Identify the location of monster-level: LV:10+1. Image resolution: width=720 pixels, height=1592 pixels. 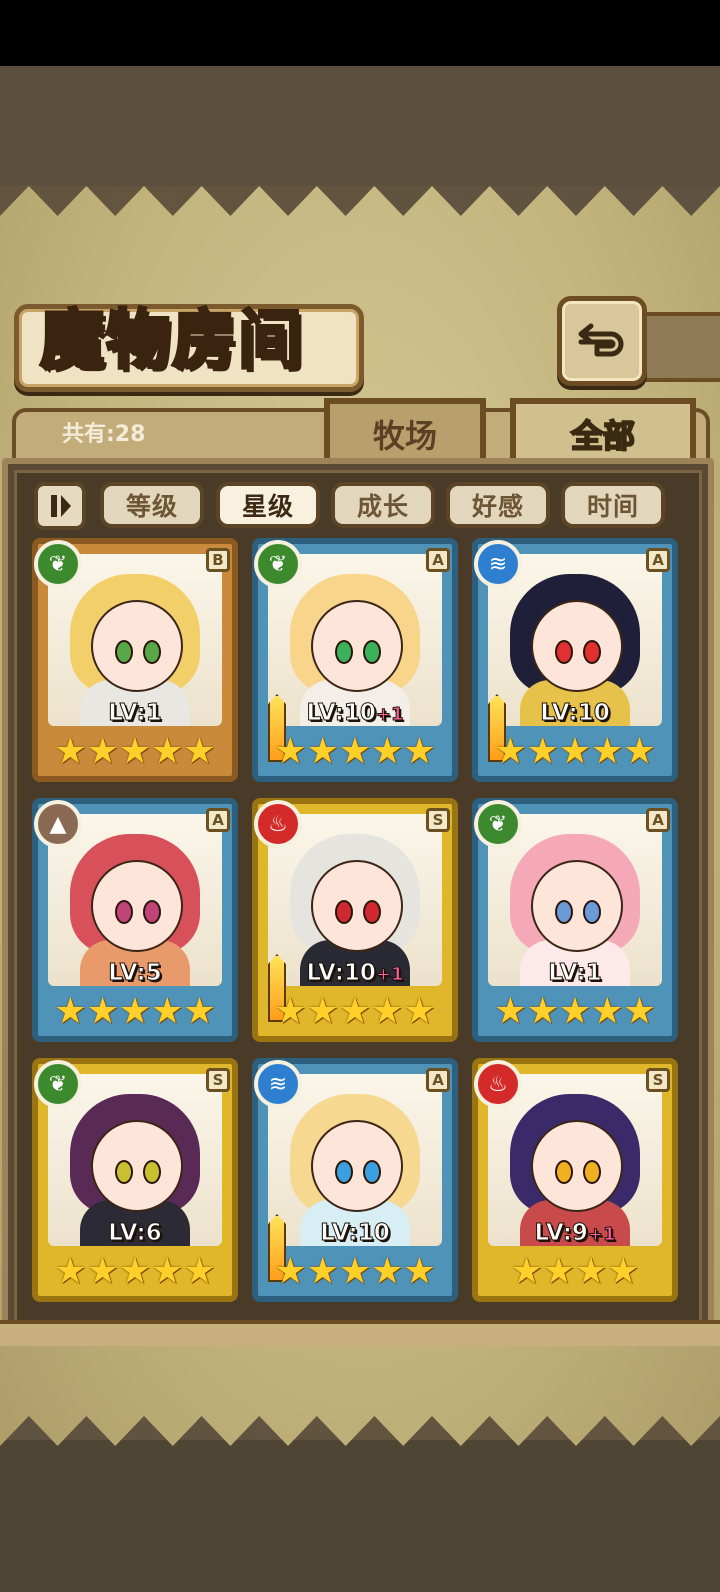
(355, 713).